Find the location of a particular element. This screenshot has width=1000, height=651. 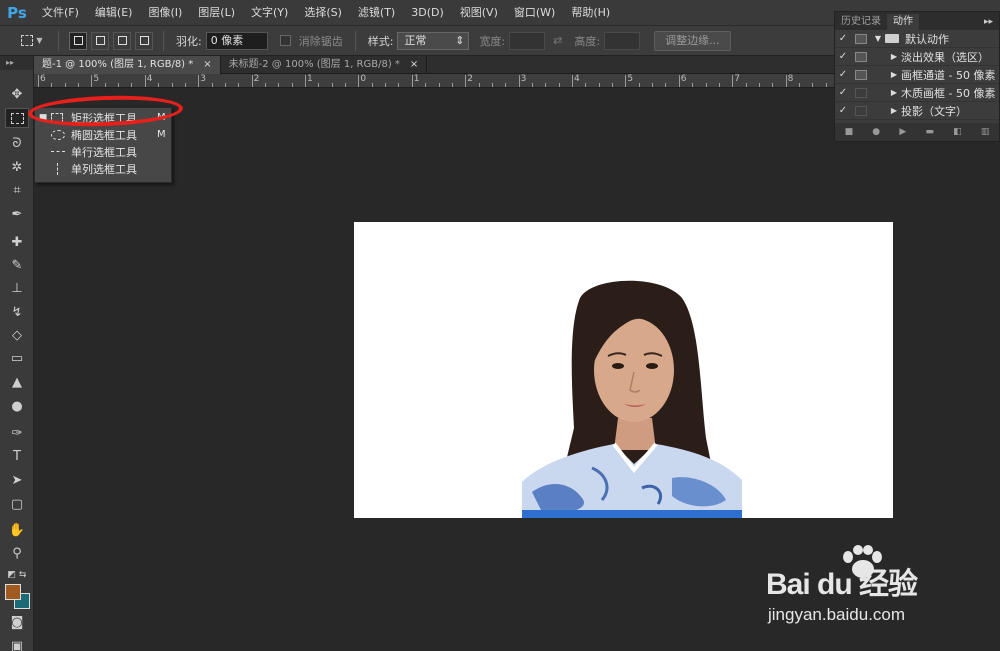

tab-document-2: 未标题-2 @ 100% (图层 1, RGB/8) * × is located at coordinates (324, 65).